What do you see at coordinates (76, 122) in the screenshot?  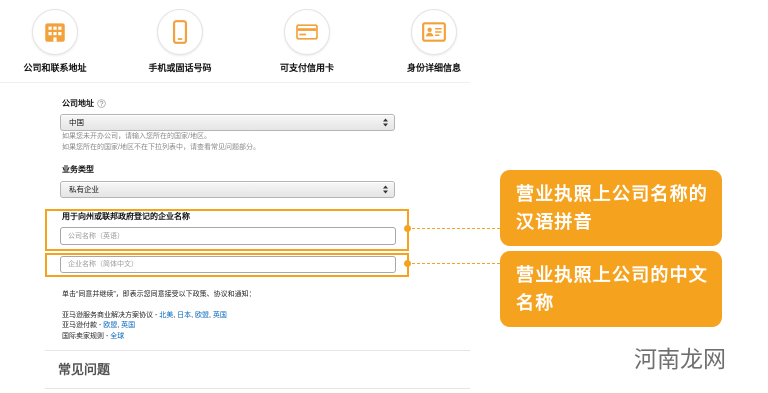 I see `country-select-value: 中国` at bounding box center [76, 122].